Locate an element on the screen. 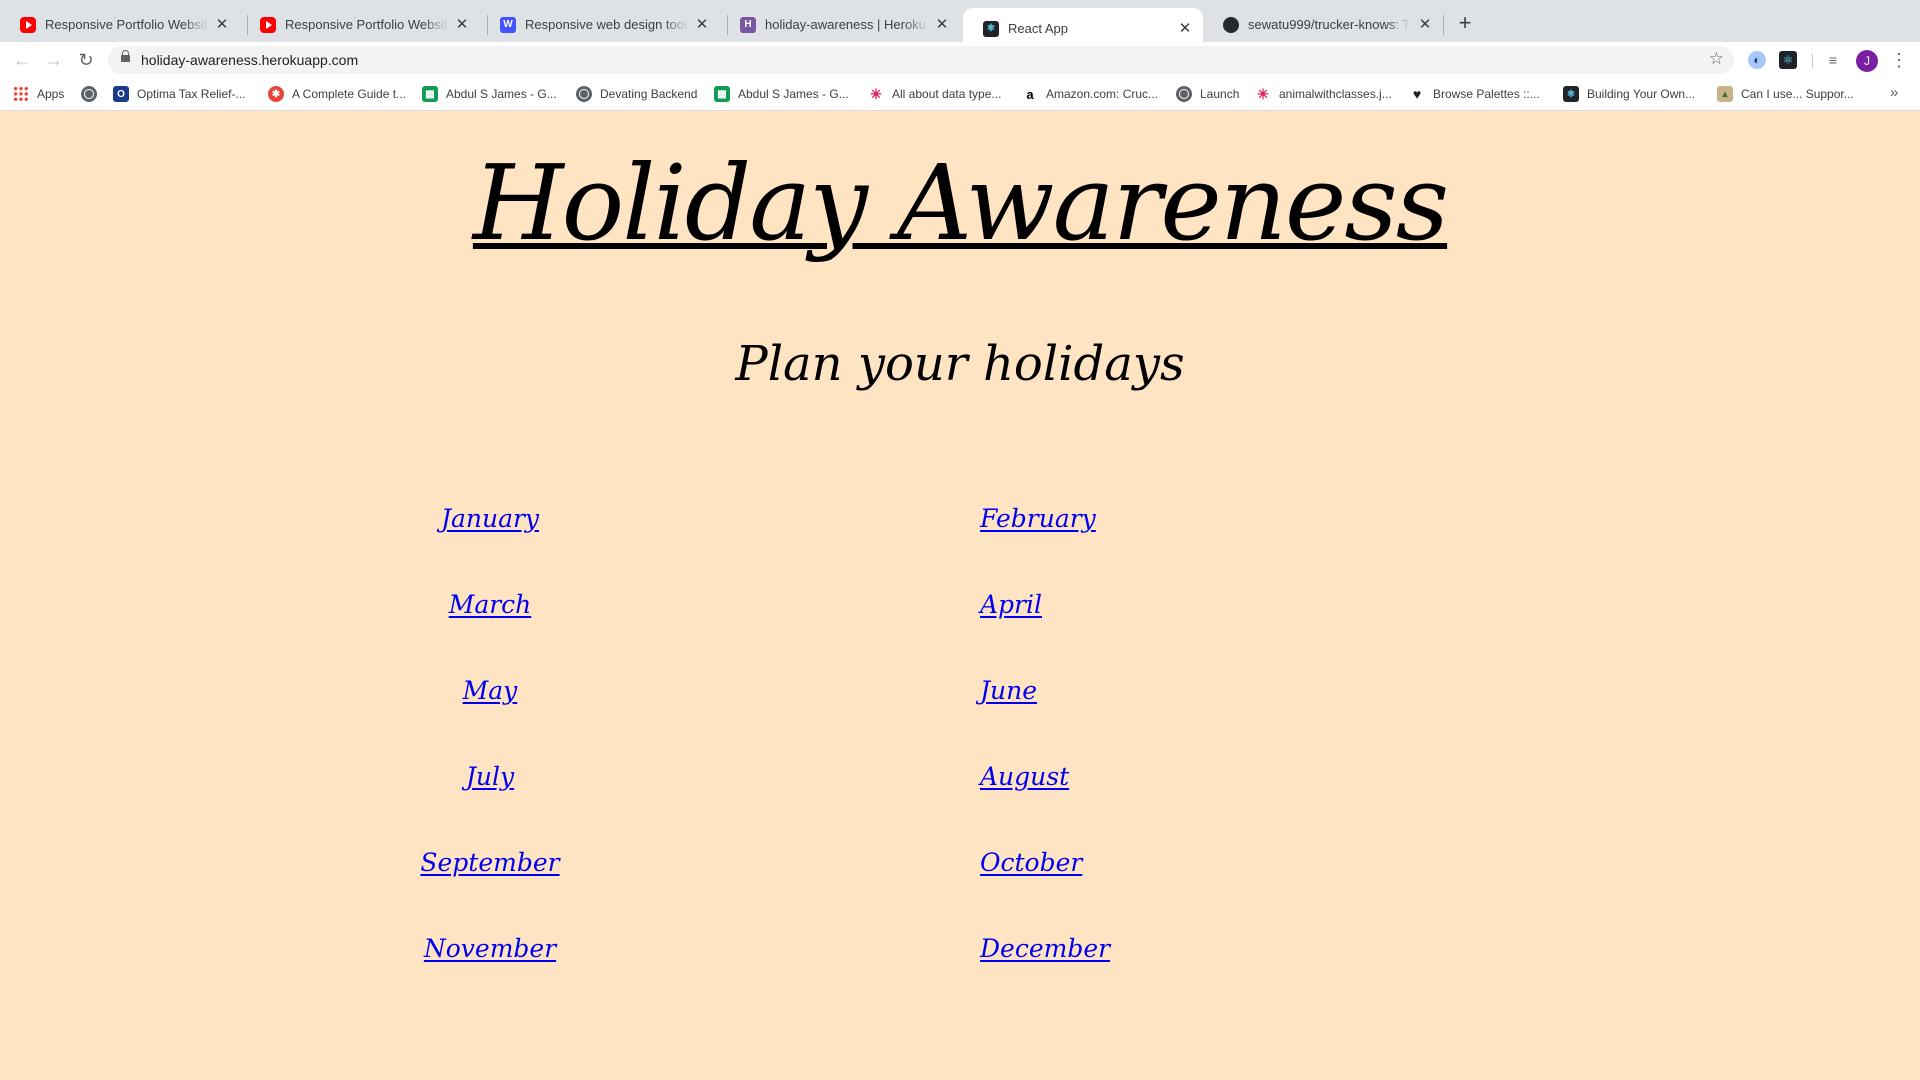 The height and width of the screenshot is (1080, 1920). month-link-may: May is located at coordinates (490, 691).